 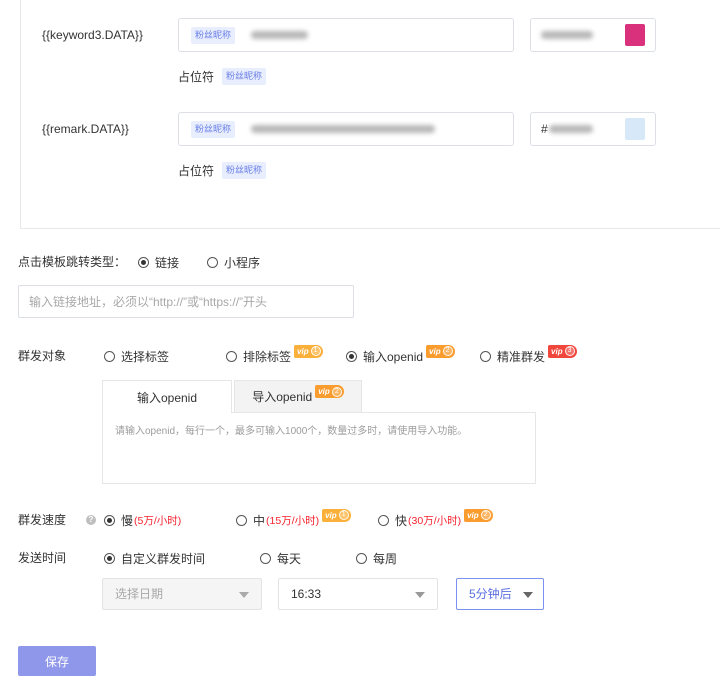 What do you see at coordinates (182, 594) in the screenshot?
I see `date-select: 选择日期` at bounding box center [182, 594].